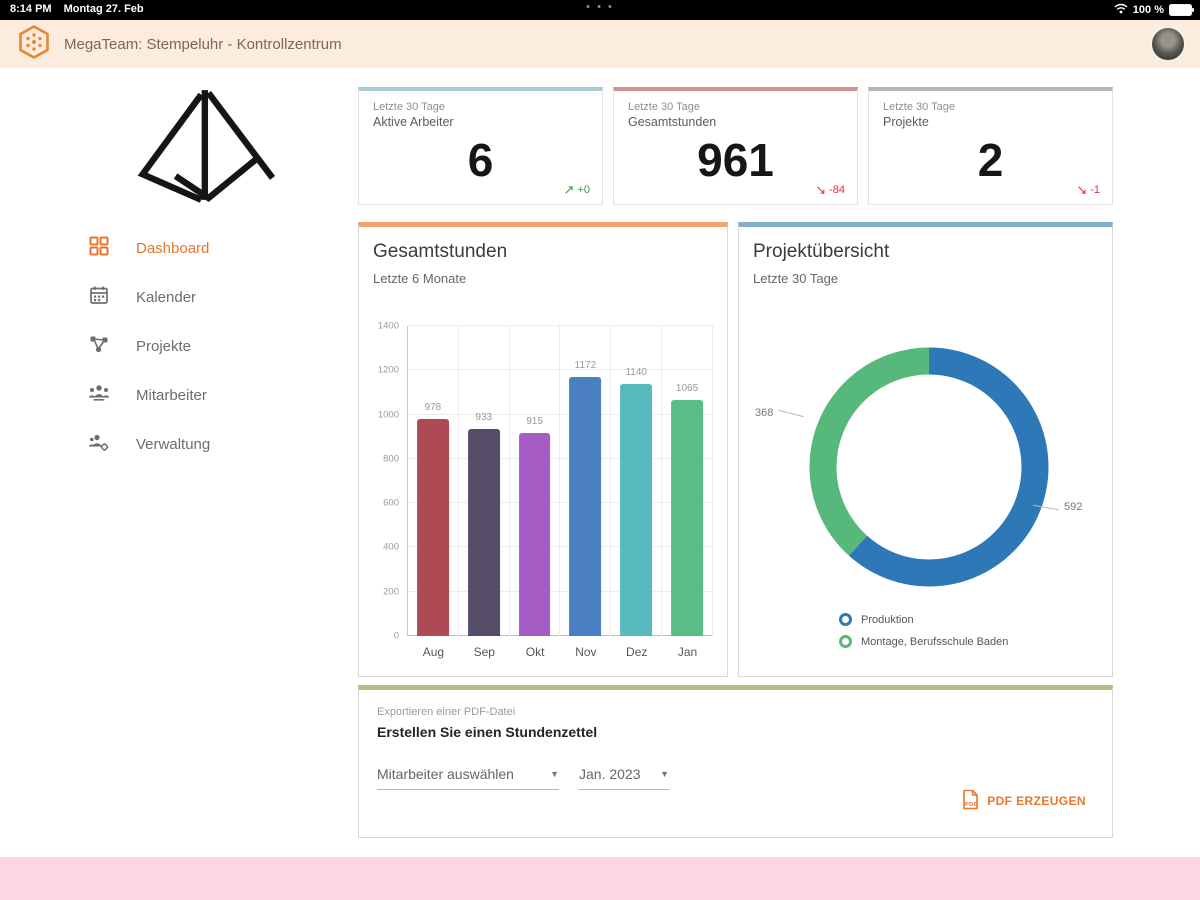 This screenshot has height=900, width=1200. What do you see at coordinates (585, 365) in the screenshot?
I see `bar-value-label: 1172` at bounding box center [585, 365].